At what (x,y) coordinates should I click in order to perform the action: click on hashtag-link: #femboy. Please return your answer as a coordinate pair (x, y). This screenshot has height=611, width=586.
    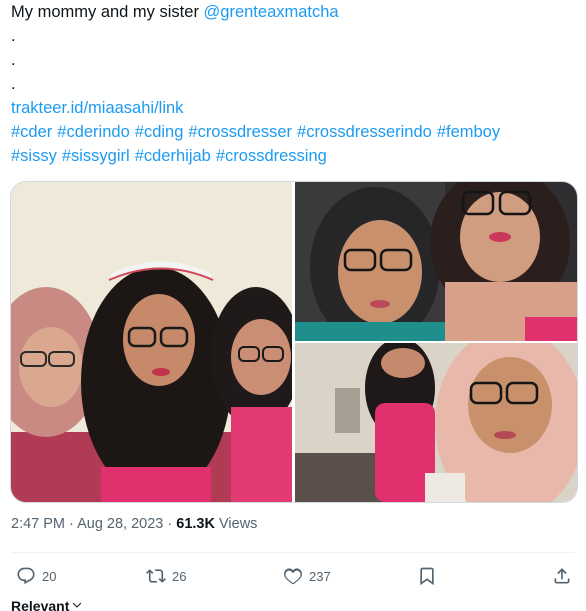
    Looking at the image, I should click on (468, 132).